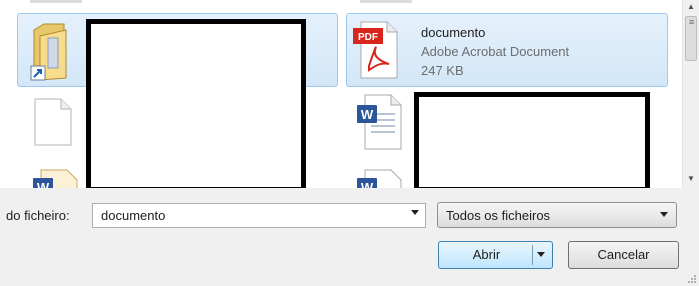  I want to click on filename-label: do ficheiro:, so click(38, 215).